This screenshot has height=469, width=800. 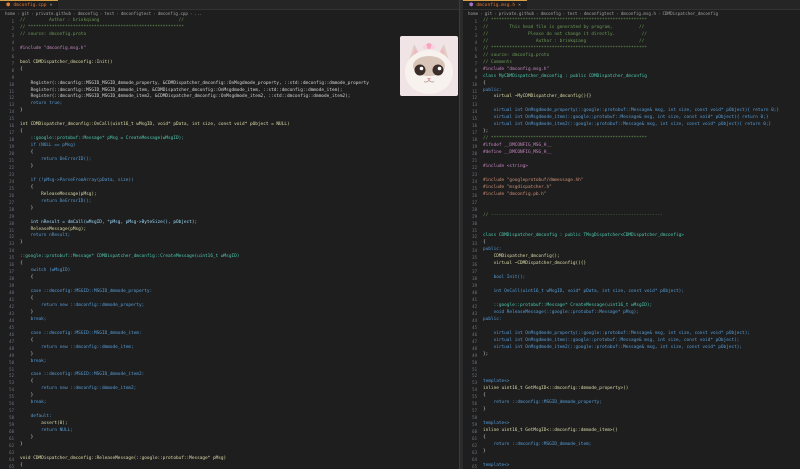 I want to click on tab-dmconfig-cpp: ⬢ dmconfig.cpp ×, so click(x=29, y=4).